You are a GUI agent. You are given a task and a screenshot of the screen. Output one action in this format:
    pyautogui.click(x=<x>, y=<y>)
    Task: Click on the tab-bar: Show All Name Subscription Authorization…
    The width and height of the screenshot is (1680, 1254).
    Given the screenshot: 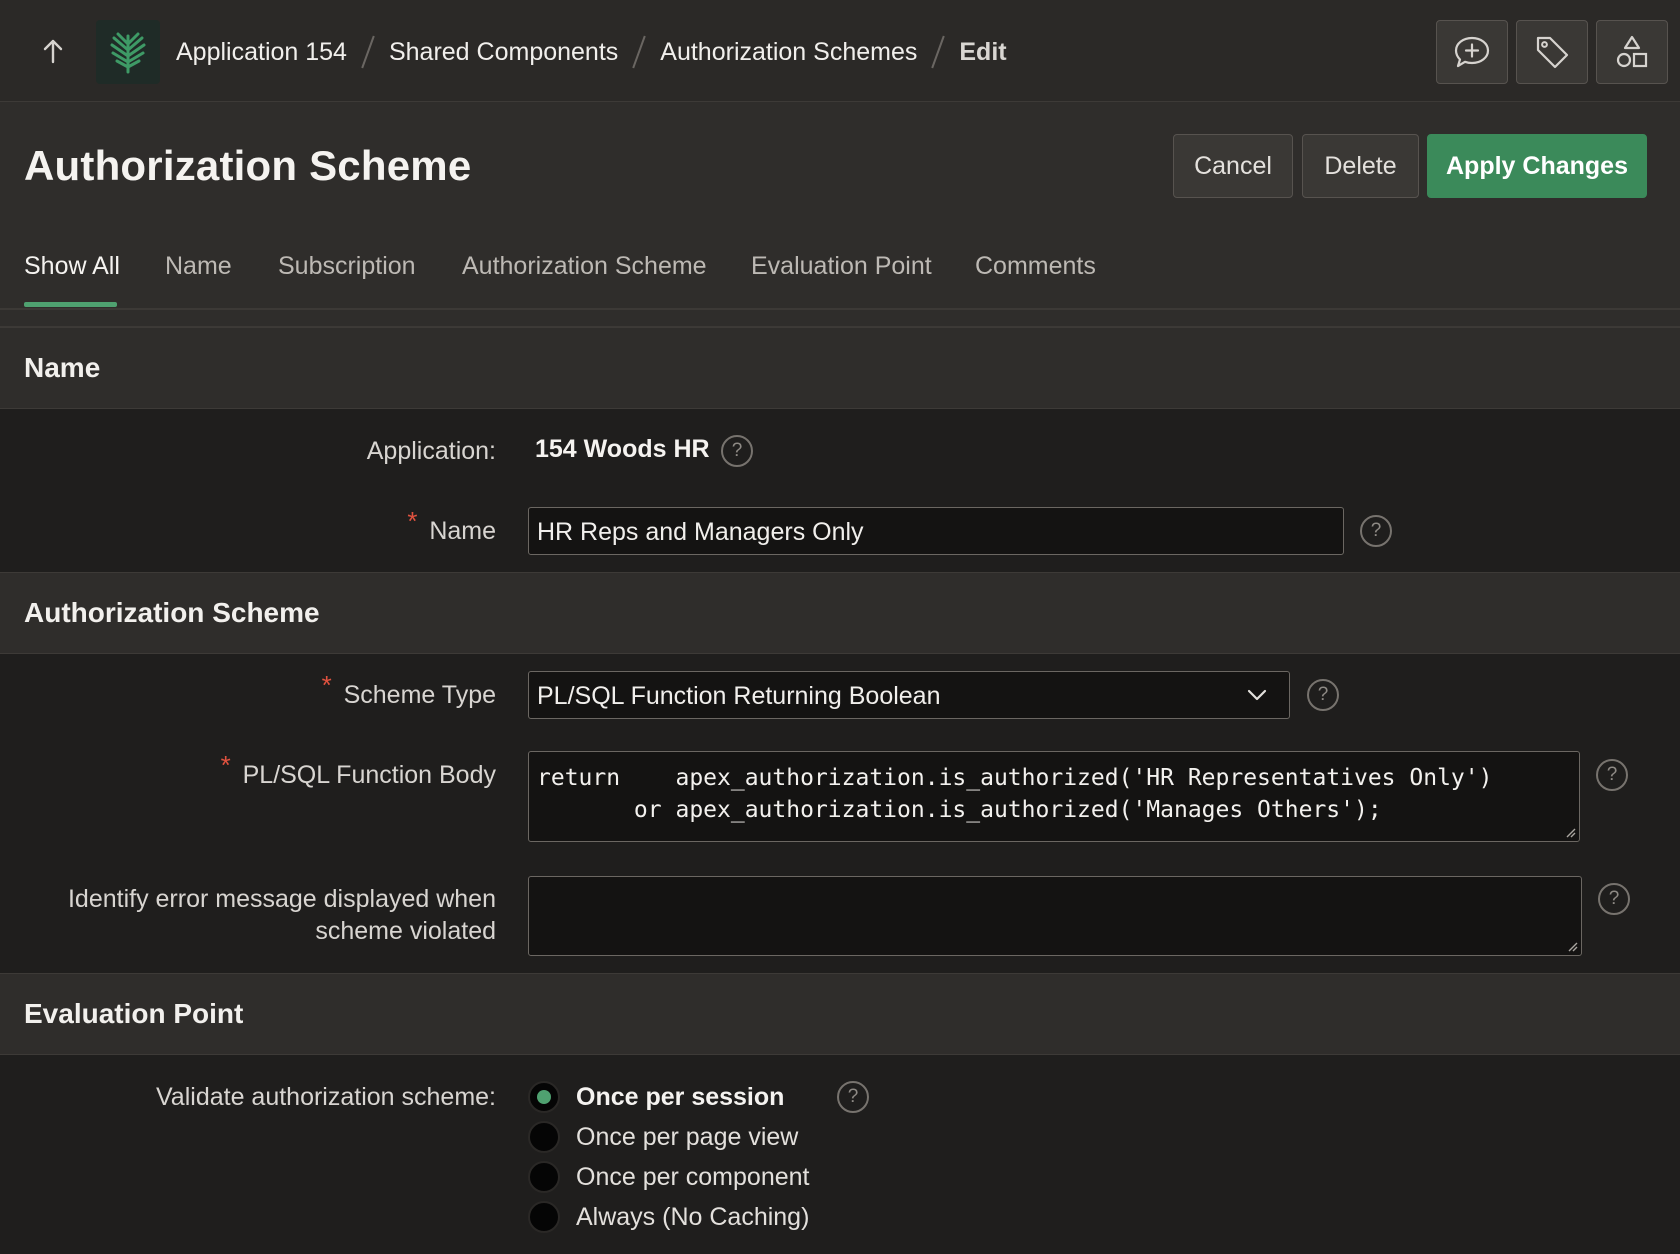 What is the action you would take?
    pyautogui.click(x=840, y=270)
    